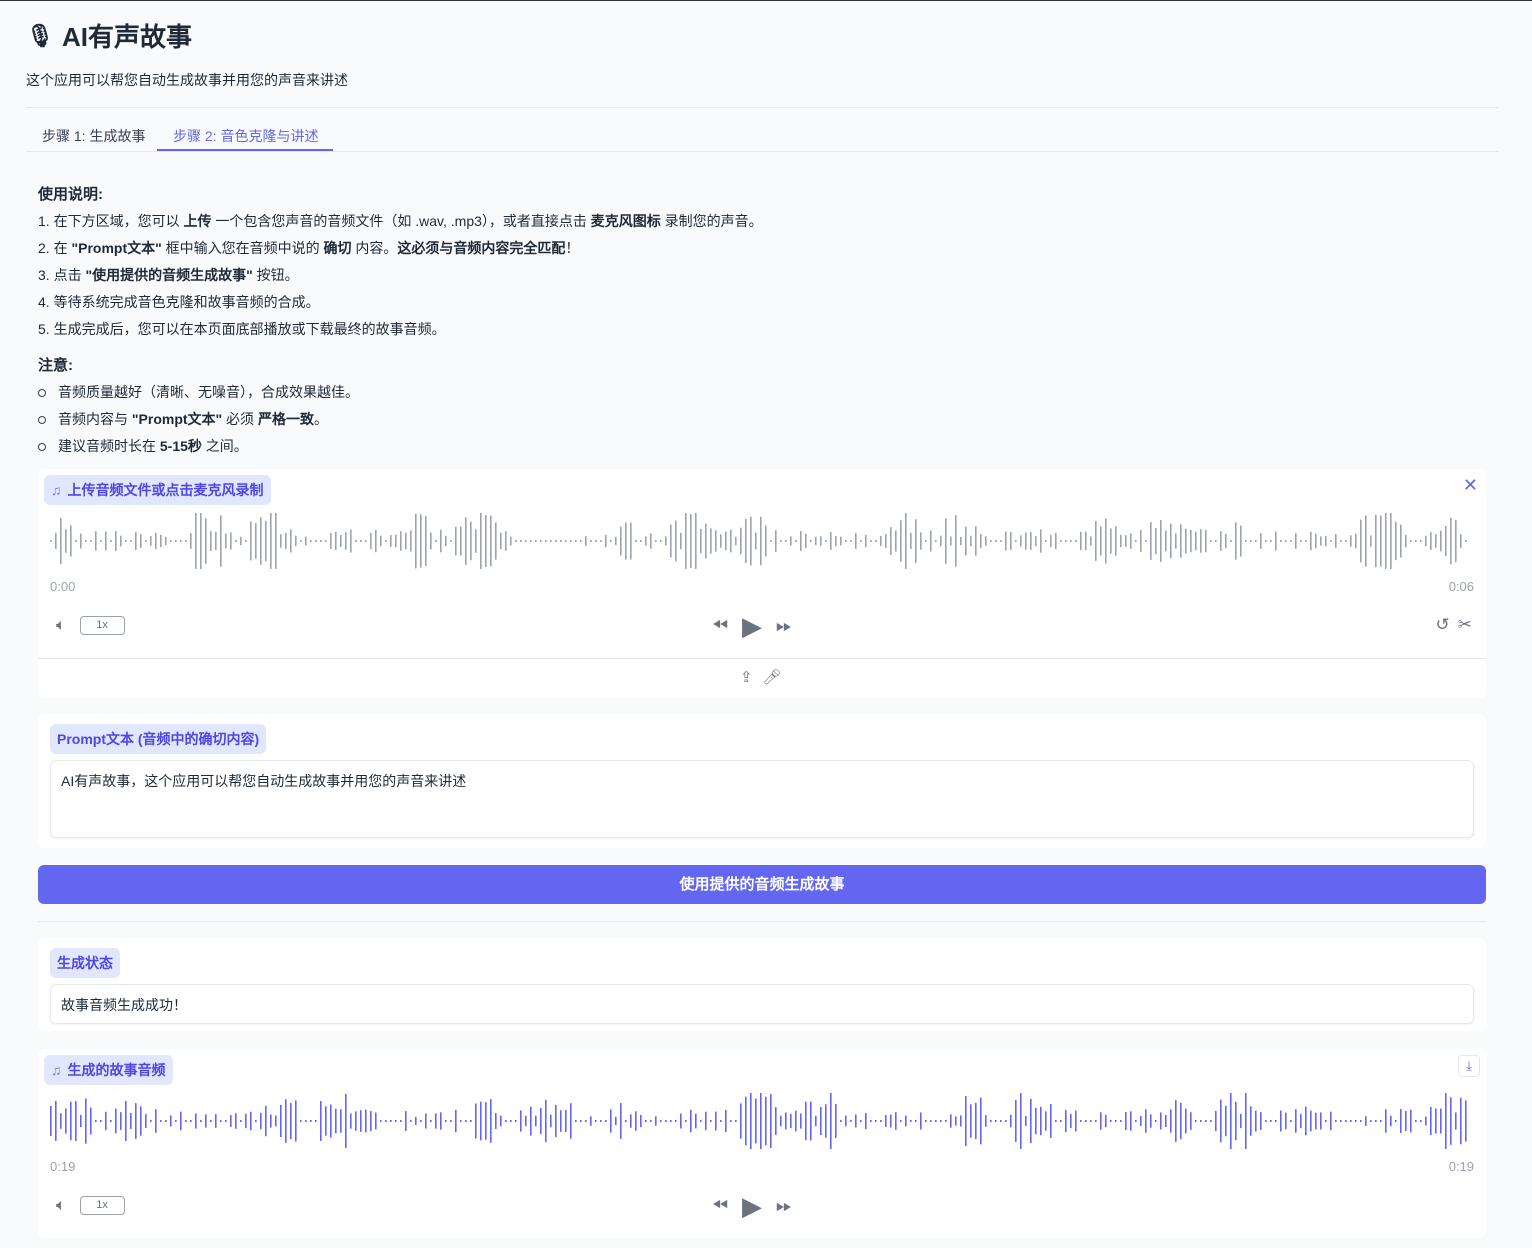 The image size is (1532, 1248). I want to click on upload-waveform, so click(761, 541).